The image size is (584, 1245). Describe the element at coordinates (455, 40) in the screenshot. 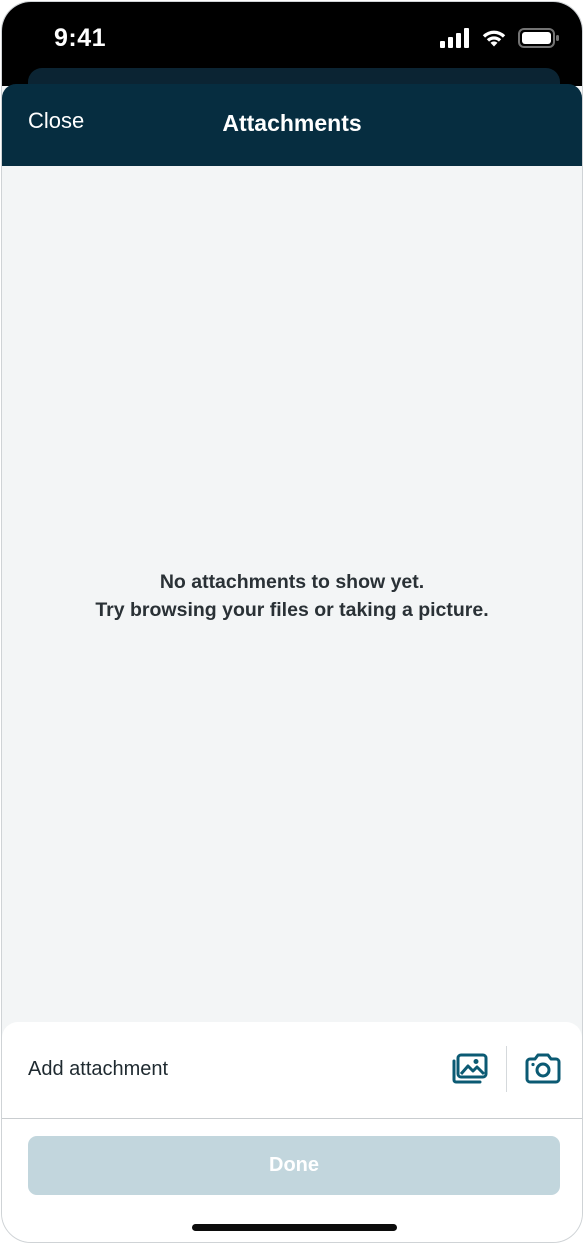

I see `cellular-signal-icon` at that location.